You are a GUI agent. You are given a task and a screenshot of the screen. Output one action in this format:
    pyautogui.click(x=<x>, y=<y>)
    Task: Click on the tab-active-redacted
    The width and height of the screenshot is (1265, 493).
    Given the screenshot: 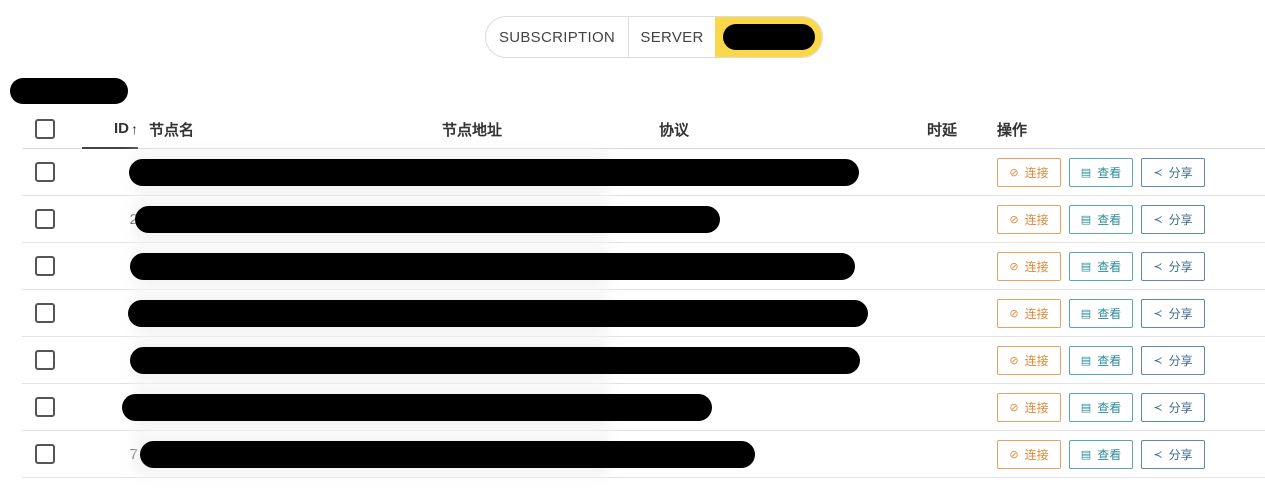 What is the action you would take?
    pyautogui.click(x=768, y=37)
    